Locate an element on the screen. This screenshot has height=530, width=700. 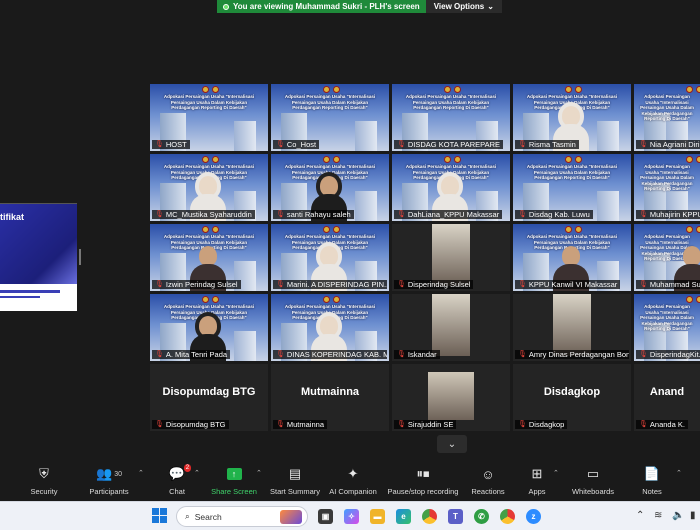
copilot-icon: ✧ is located at coordinates (351, 516).